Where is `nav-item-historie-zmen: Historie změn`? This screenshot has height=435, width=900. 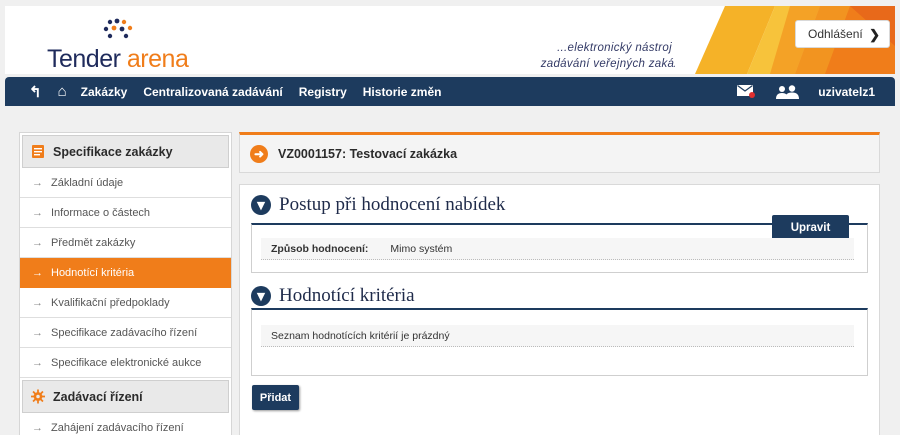
nav-item-historie-zmen: Historie změn is located at coordinates (402, 92).